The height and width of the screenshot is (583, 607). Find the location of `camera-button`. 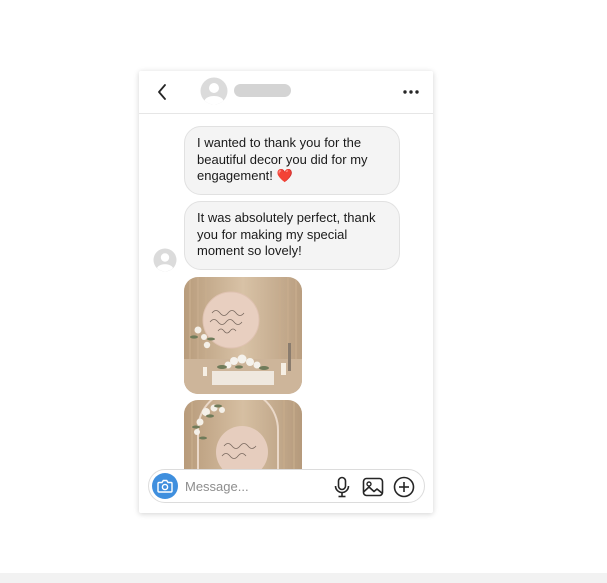

camera-button is located at coordinates (165, 486).